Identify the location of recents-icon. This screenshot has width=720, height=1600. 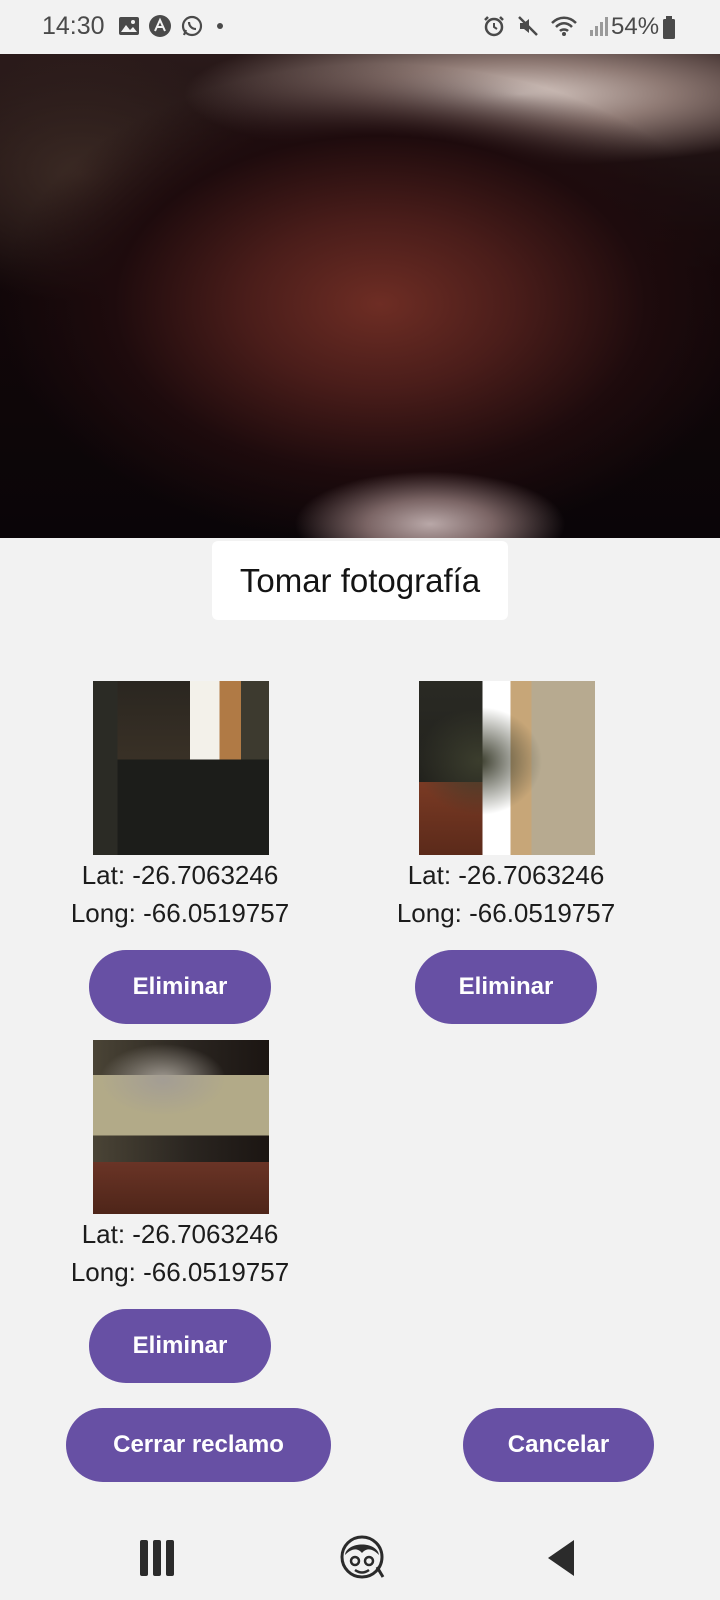
(158, 1558).